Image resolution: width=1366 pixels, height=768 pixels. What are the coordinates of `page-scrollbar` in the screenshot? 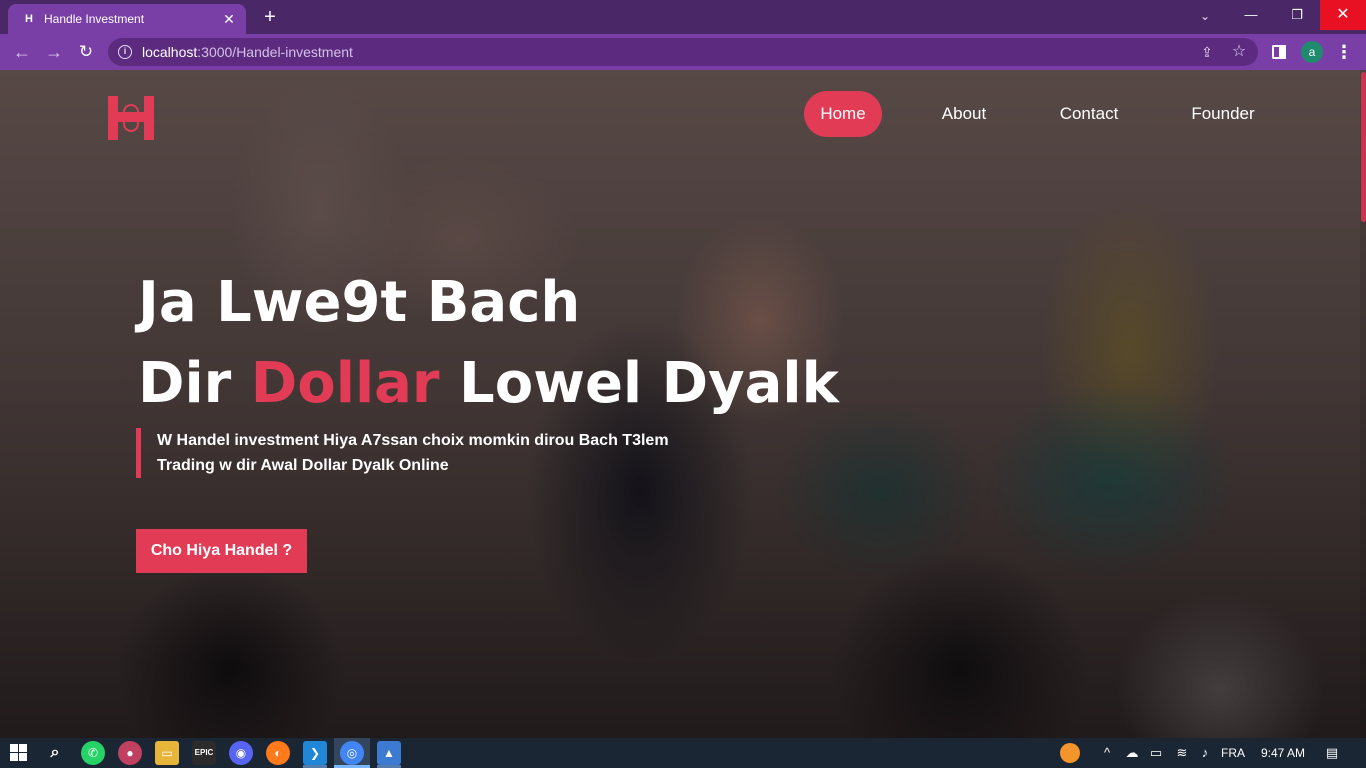 It's located at (1363, 404).